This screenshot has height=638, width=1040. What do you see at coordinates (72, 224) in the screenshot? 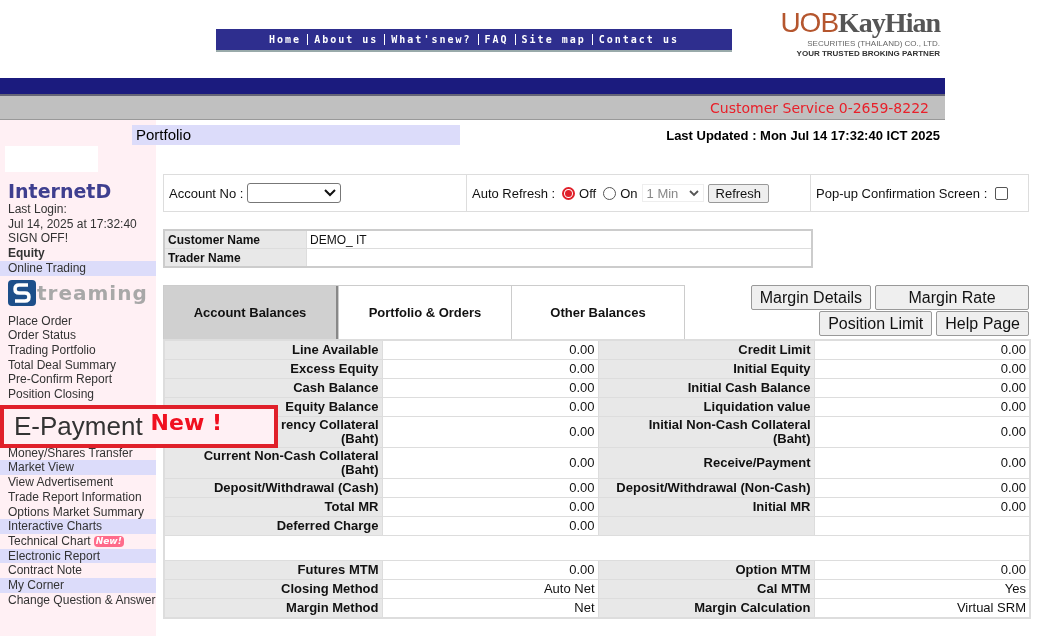
I see `login-text: Jul 14, 2025 at 17:32:40` at bounding box center [72, 224].